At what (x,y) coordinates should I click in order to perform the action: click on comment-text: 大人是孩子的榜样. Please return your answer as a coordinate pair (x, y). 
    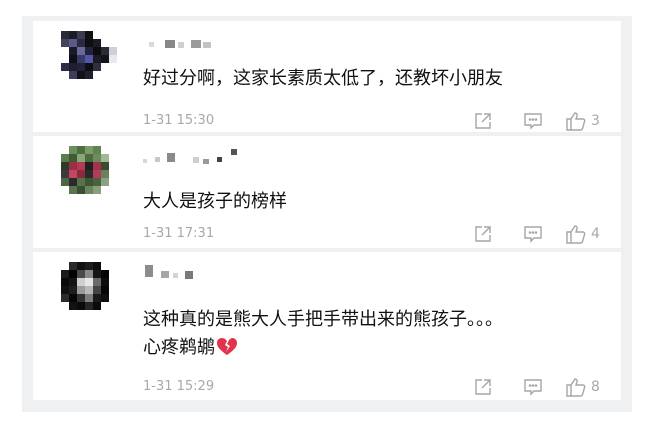
    Looking at the image, I should click on (215, 202).